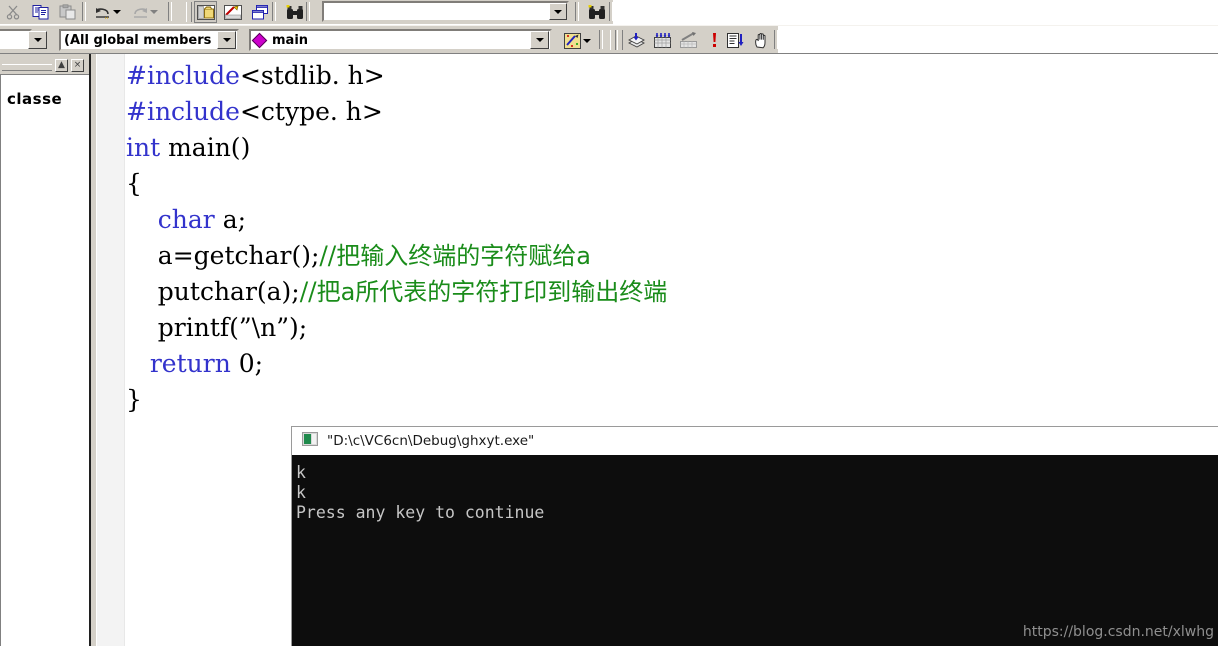  What do you see at coordinates (138, 40) in the screenshot?
I see `wizardbar-members-value: (All global members` at bounding box center [138, 40].